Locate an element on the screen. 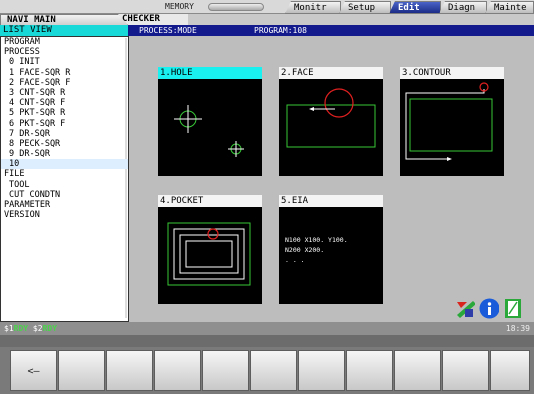  eia-code: N100 X100. Y100. N200 X200. . . . is located at coordinates (316, 250).